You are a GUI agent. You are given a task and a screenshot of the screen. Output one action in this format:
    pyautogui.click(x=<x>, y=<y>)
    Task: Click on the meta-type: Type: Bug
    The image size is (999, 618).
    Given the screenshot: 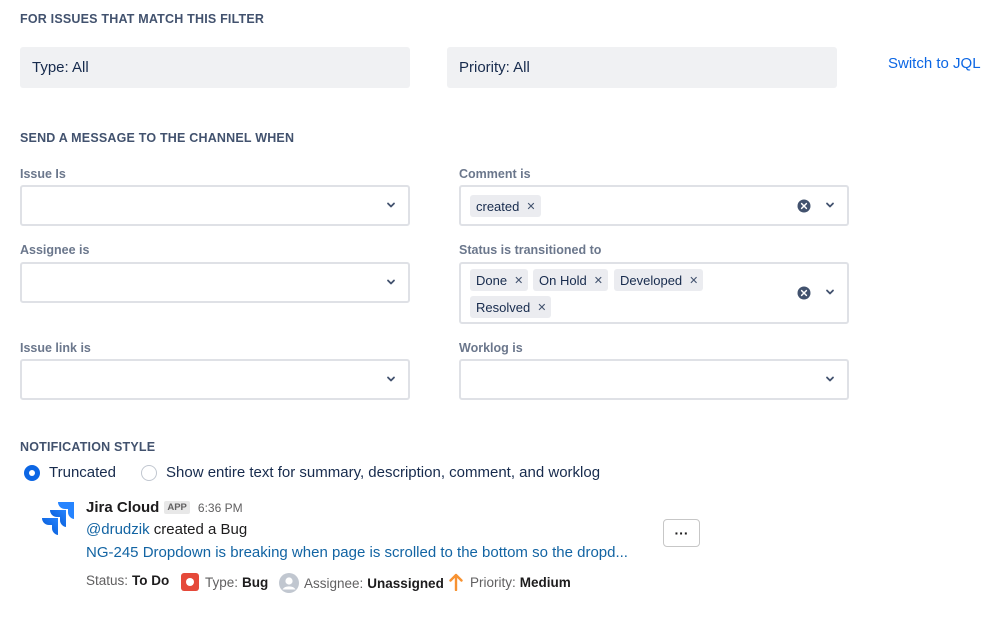 What is the action you would take?
    pyautogui.click(x=224, y=582)
    